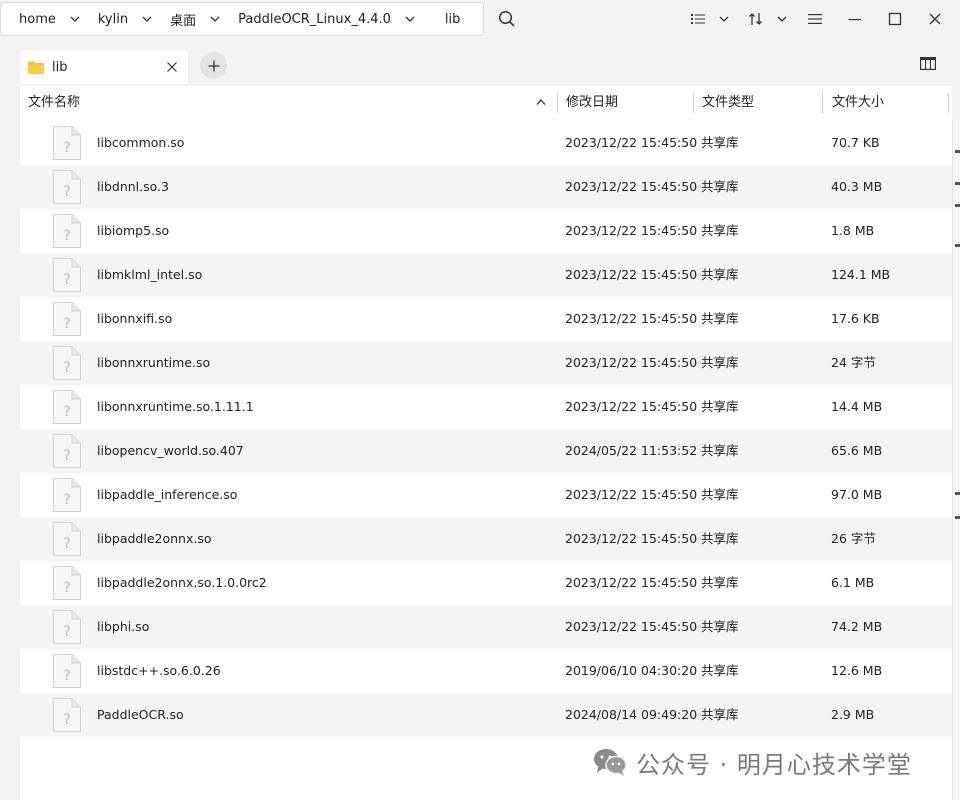 This screenshot has width=960, height=800. I want to click on file-name: PaddleOCR.so, so click(140, 714).